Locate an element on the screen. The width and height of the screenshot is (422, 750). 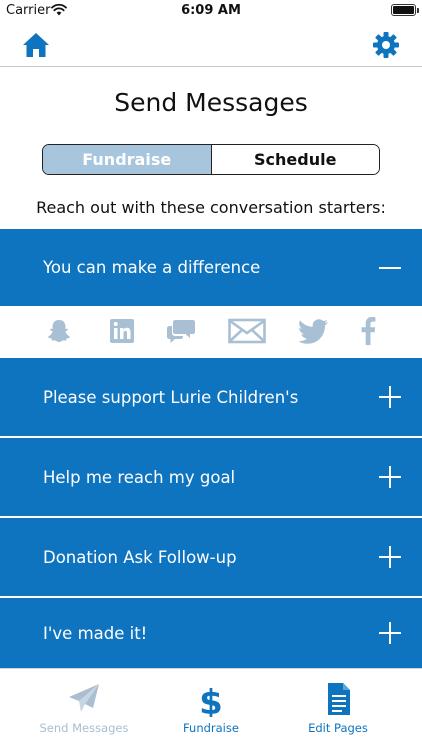
dollar-icon: $ is located at coordinates (211, 700).